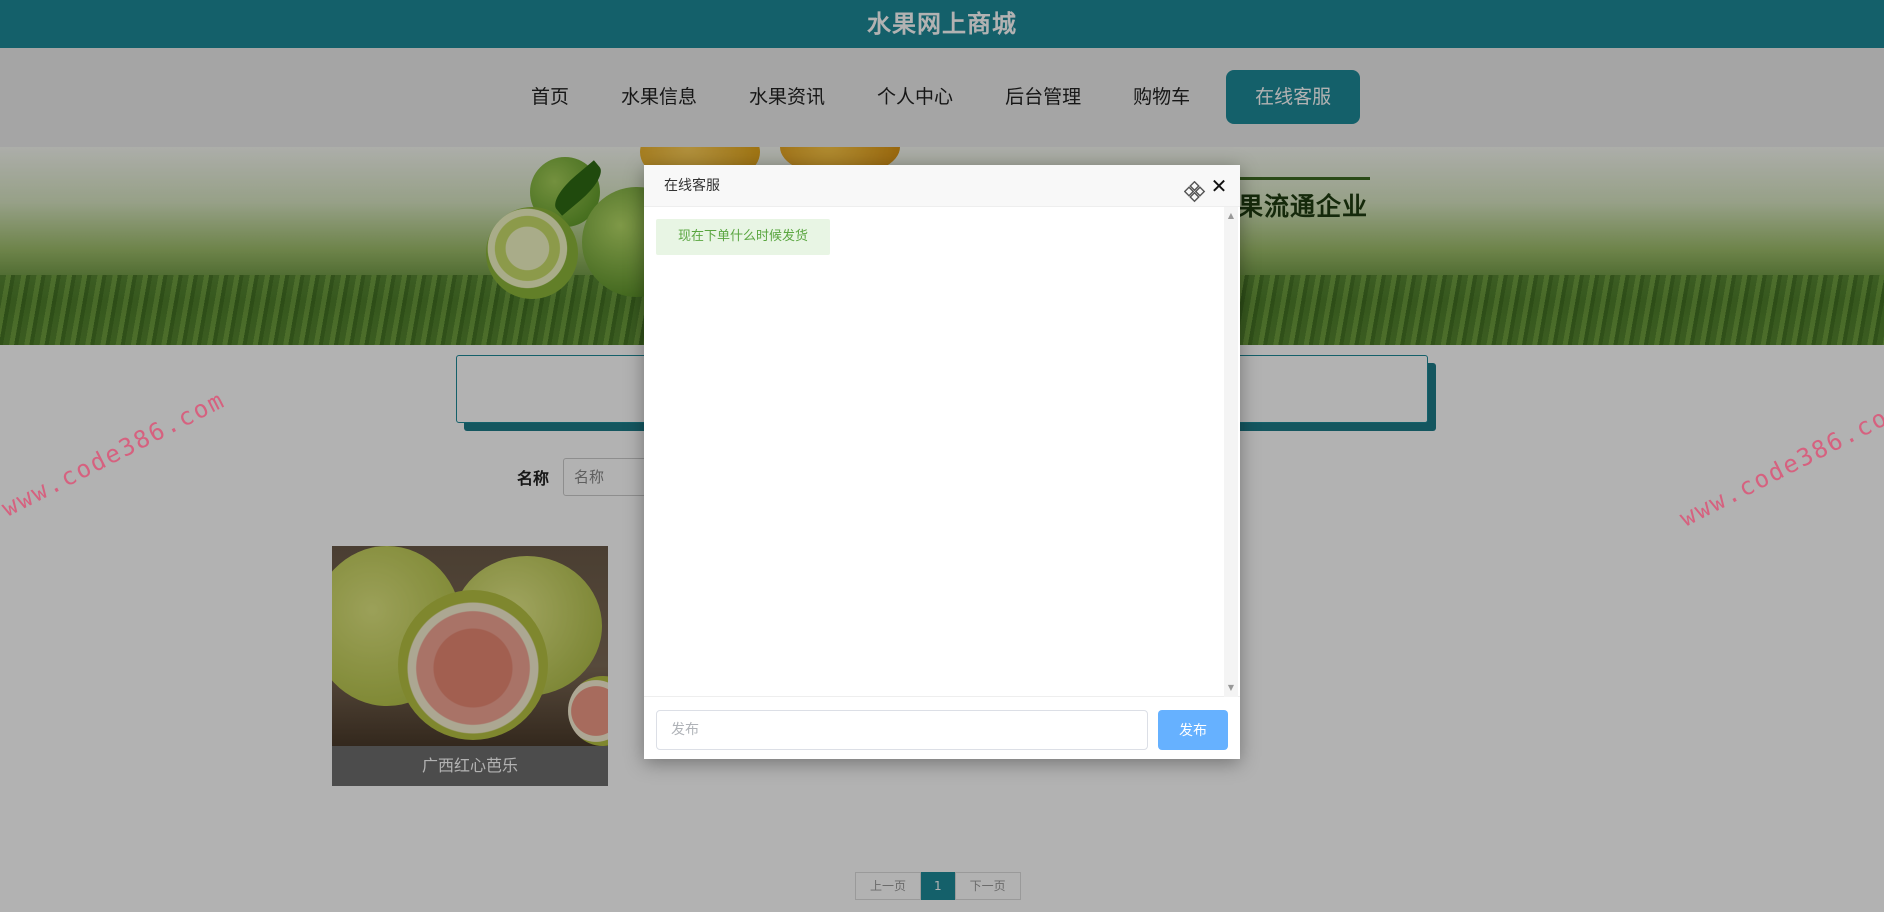 The width and height of the screenshot is (1884, 912). What do you see at coordinates (1231, 452) in the screenshot?
I see `chat-scrollbar: ▲ ▼` at bounding box center [1231, 452].